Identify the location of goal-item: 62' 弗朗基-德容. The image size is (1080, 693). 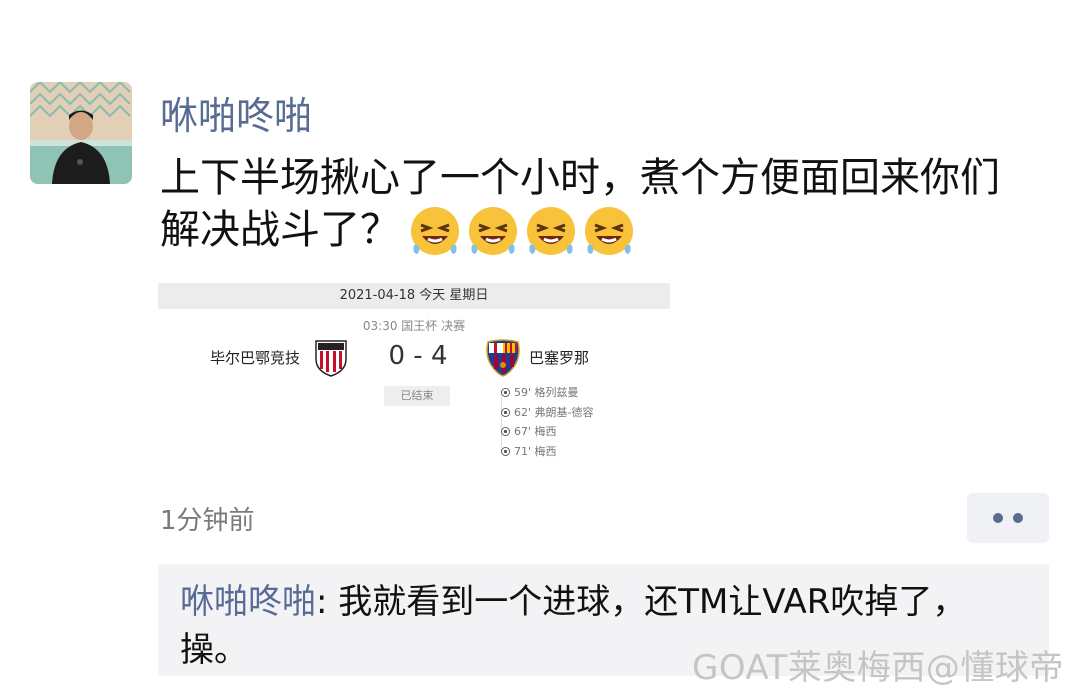
(547, 413).